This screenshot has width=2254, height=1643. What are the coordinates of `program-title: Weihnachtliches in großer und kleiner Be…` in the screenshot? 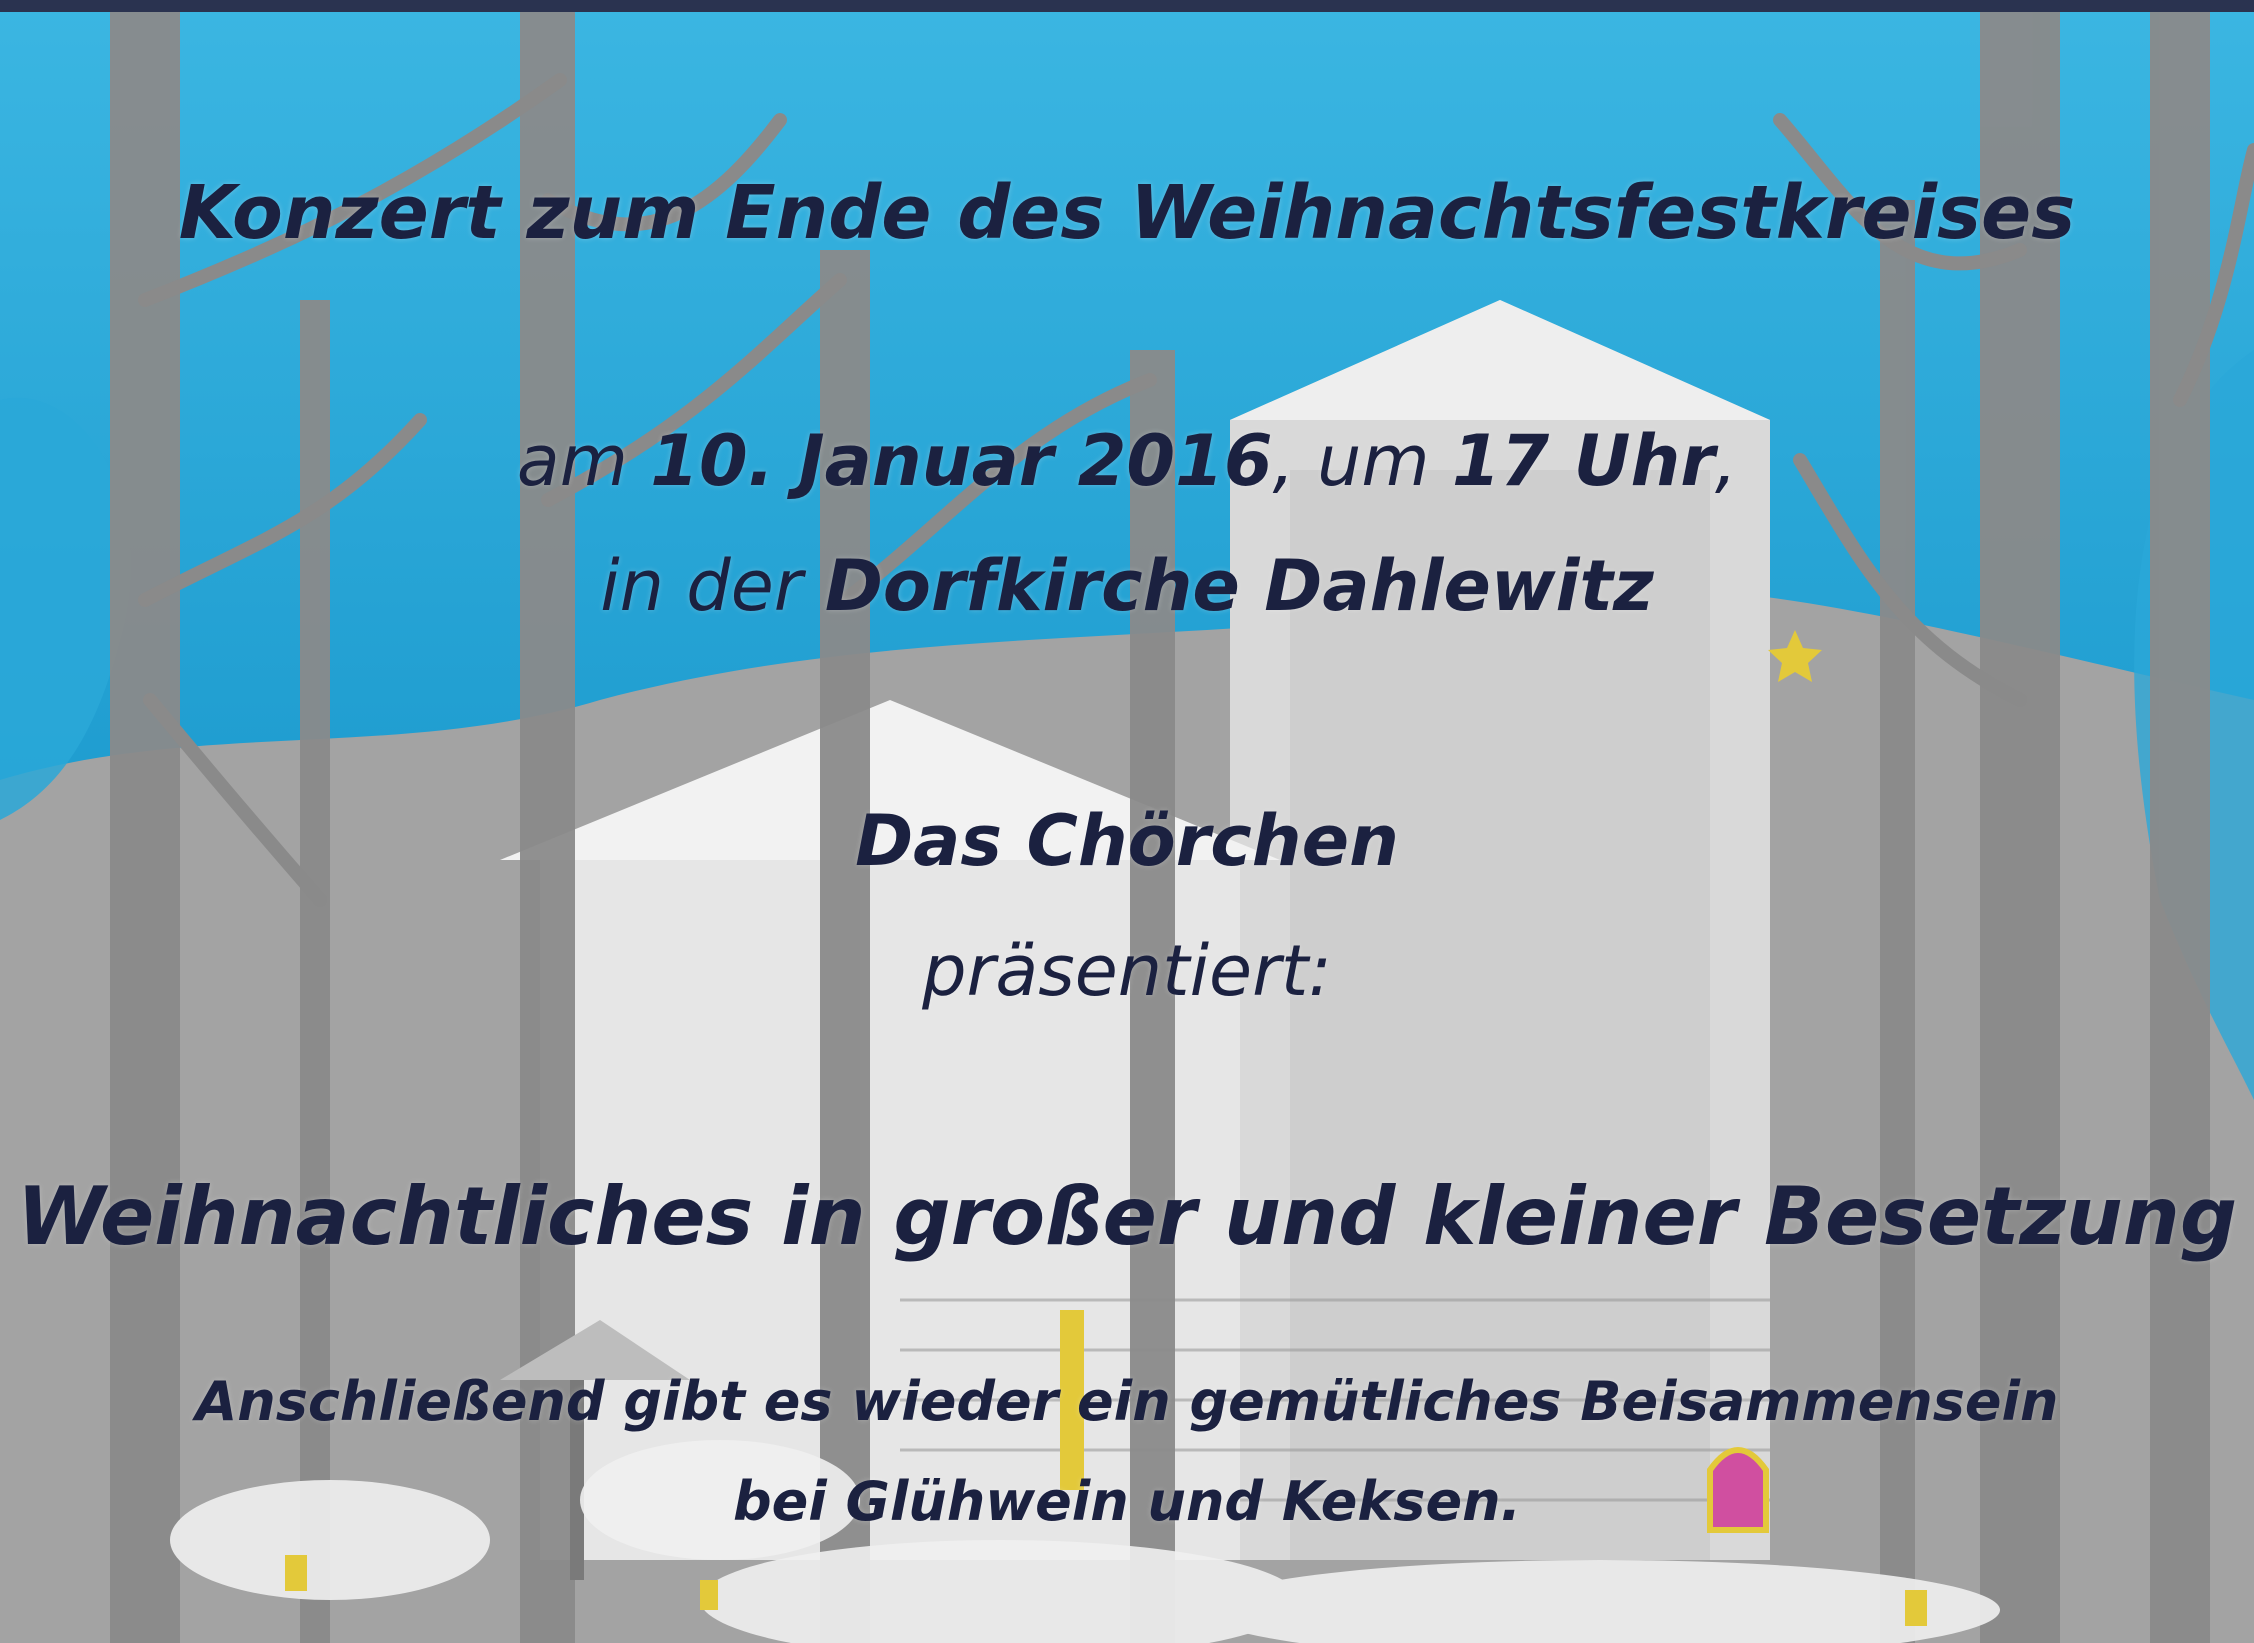 It's located at (1127, 1216).